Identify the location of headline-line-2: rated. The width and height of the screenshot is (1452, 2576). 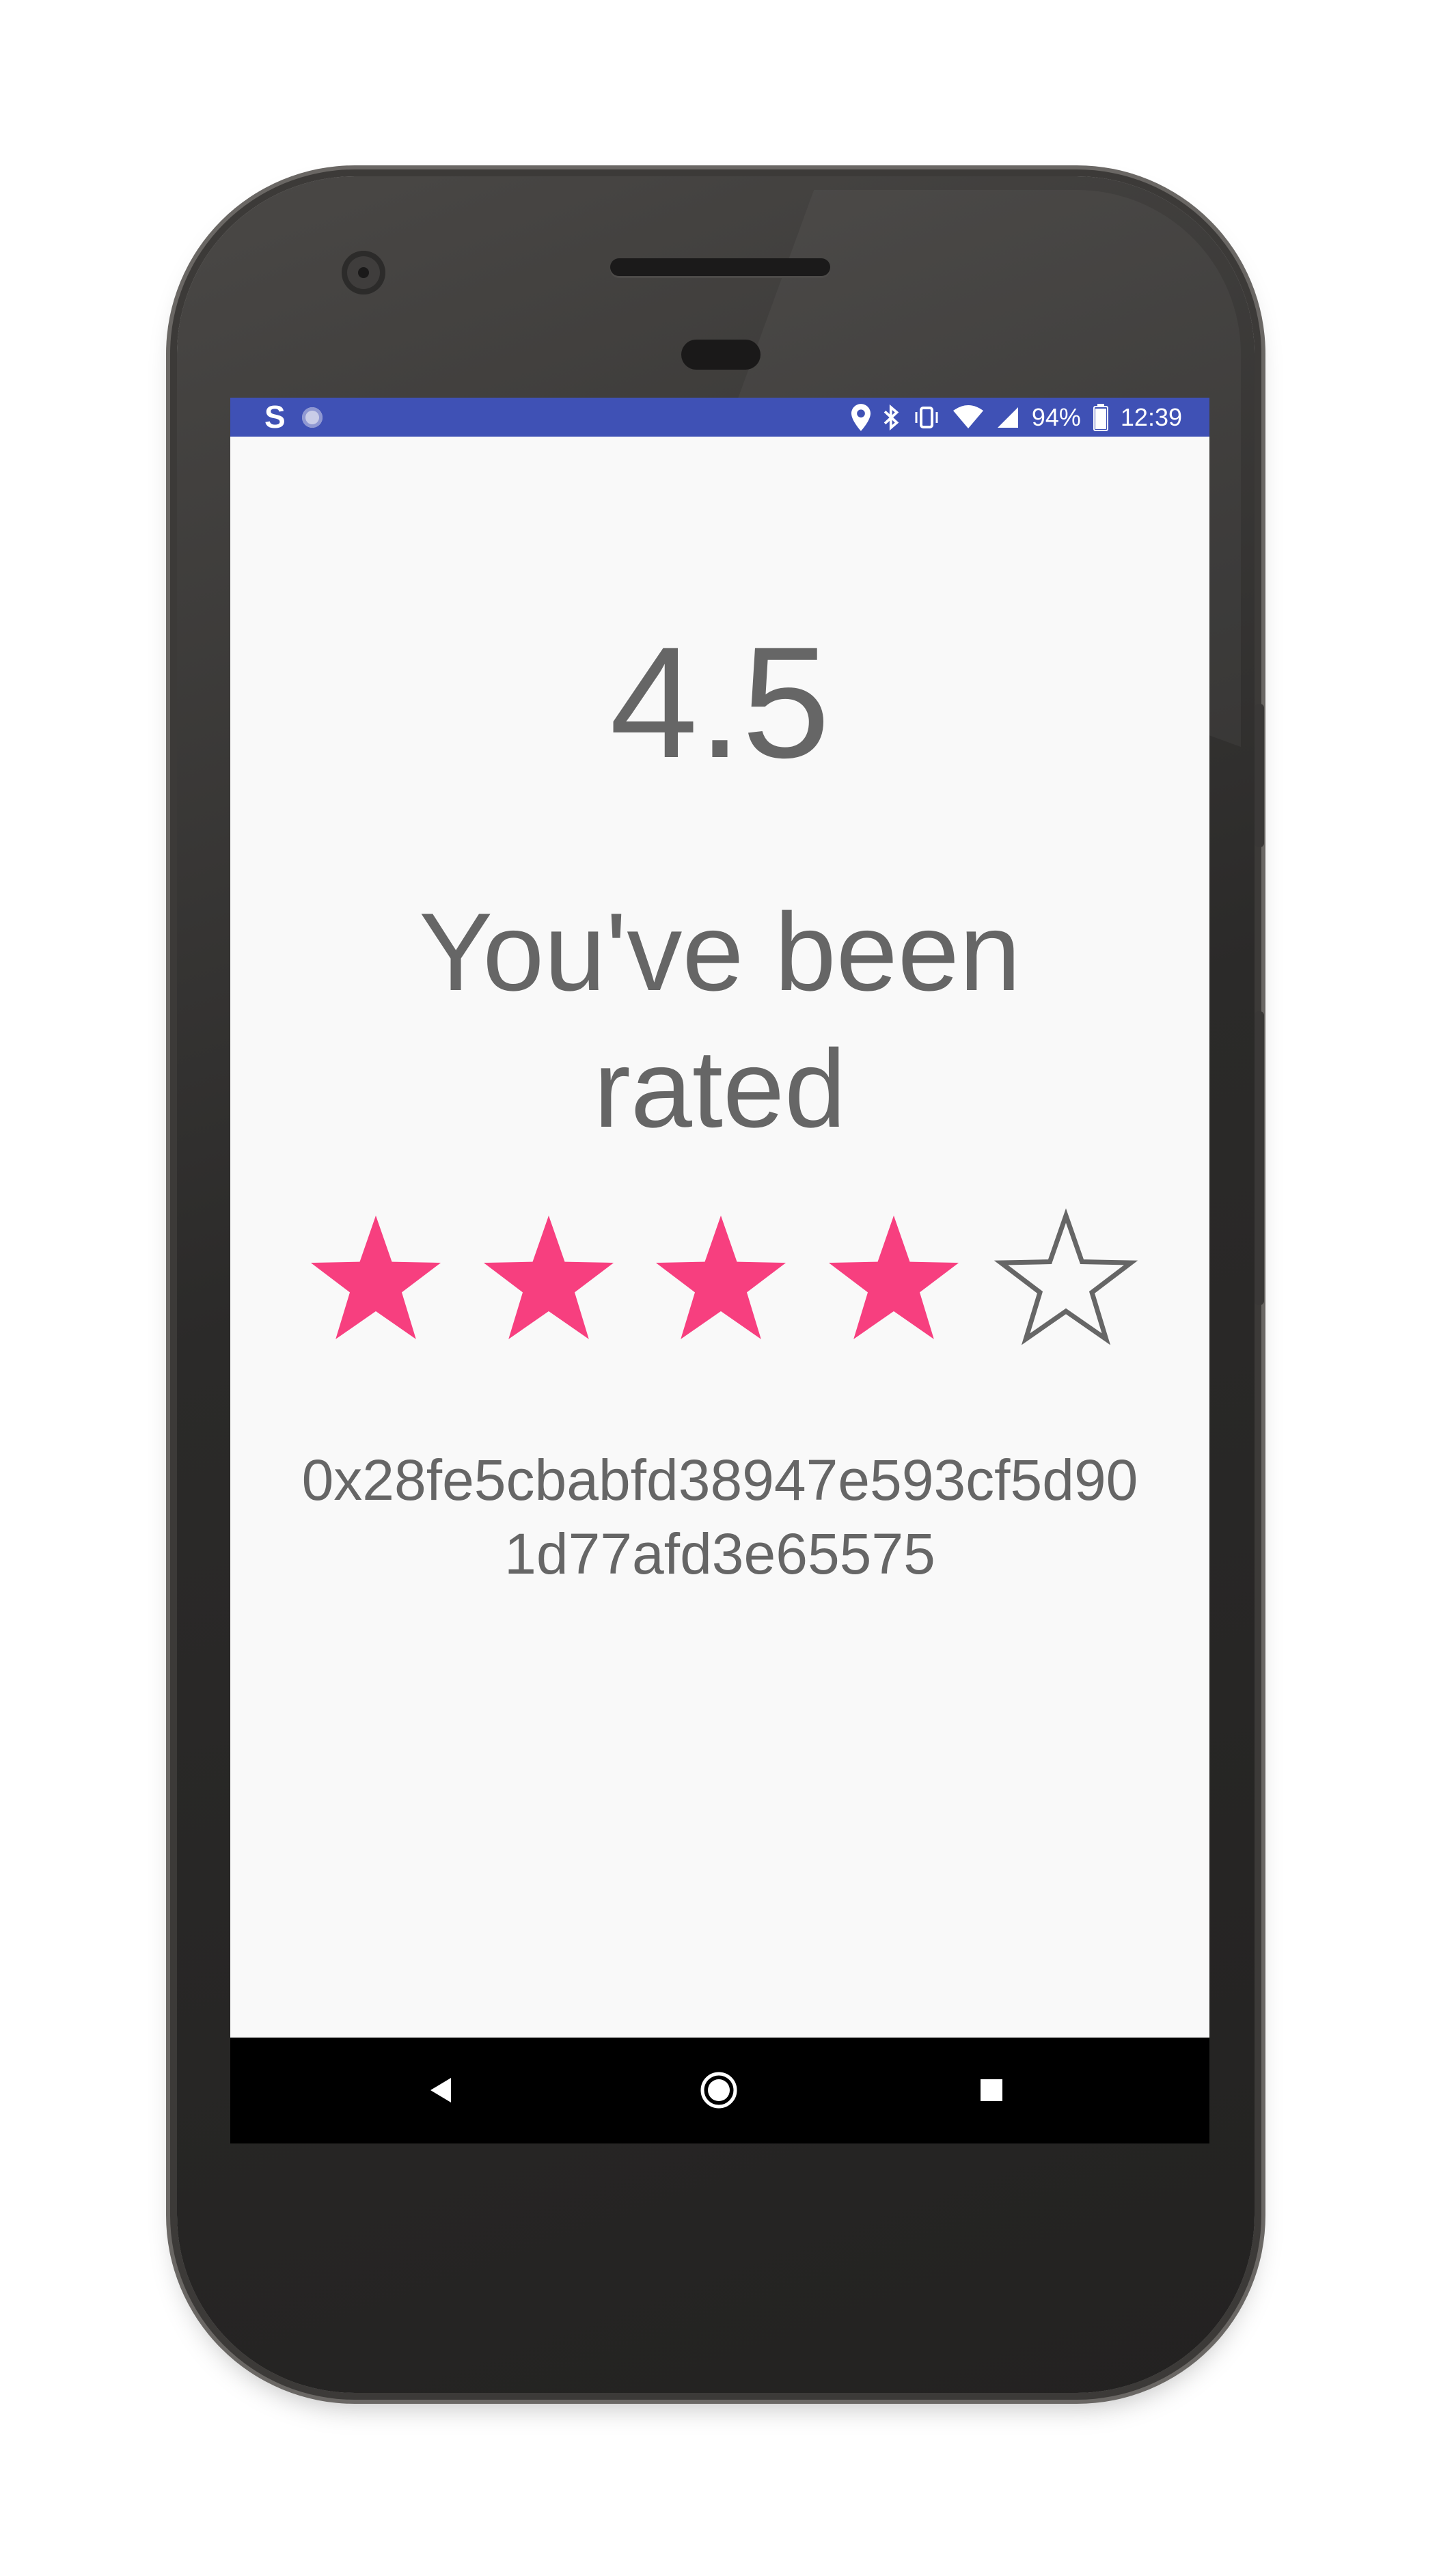
(720, 1089).